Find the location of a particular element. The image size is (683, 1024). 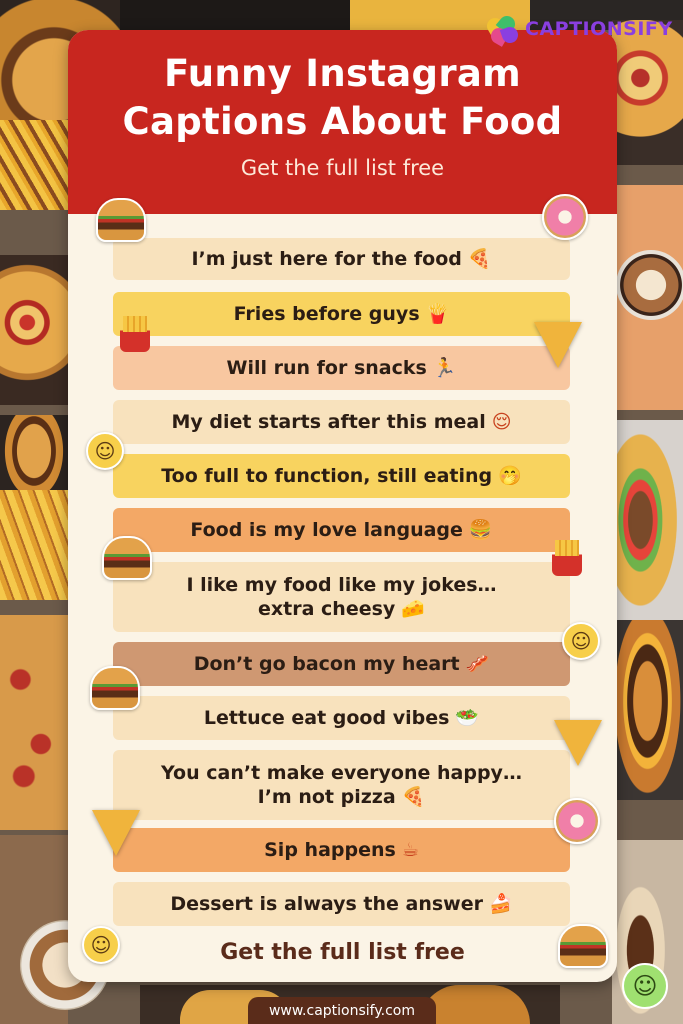

caption-row: Too full to function, still eating 🤭 is located at coordinates (341, 476).